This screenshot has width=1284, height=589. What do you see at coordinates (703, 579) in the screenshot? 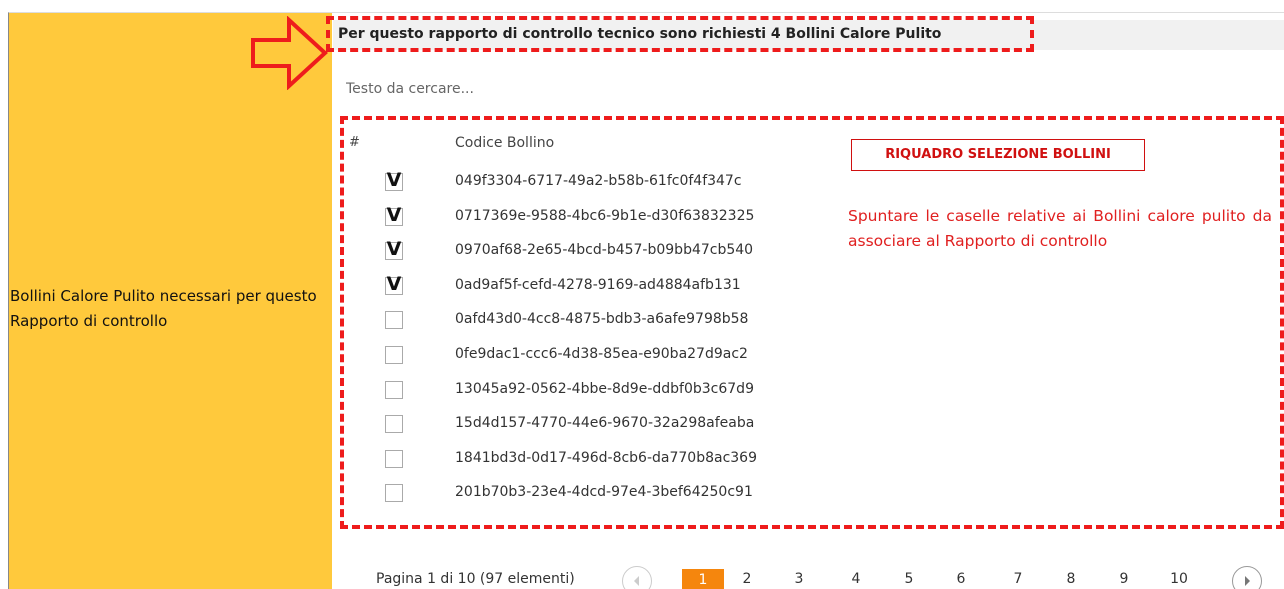
I see `page-button-1: 1` at bounding box center [703, 579].